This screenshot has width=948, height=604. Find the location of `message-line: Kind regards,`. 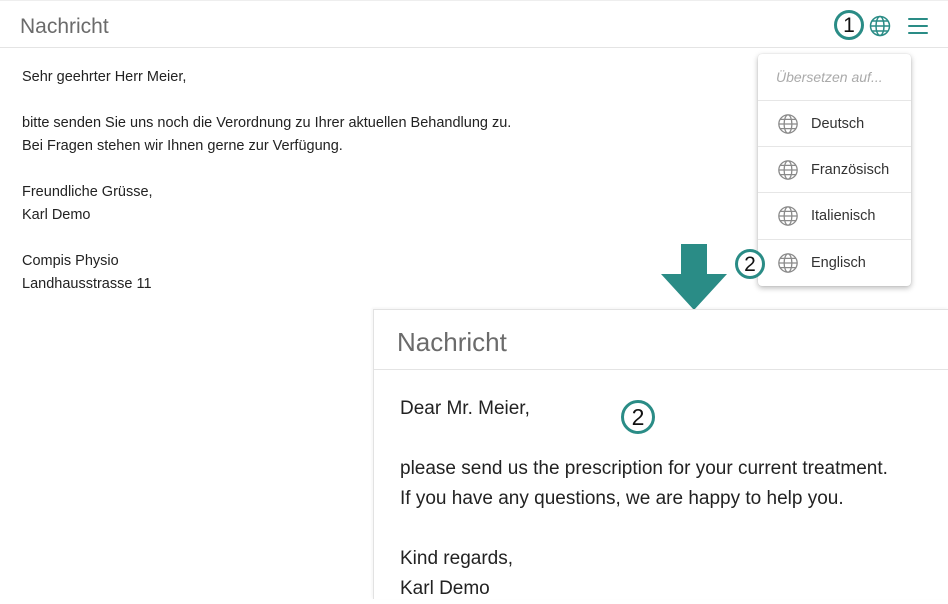

message-line: Kind regards, is located at coordinates (457, 558).